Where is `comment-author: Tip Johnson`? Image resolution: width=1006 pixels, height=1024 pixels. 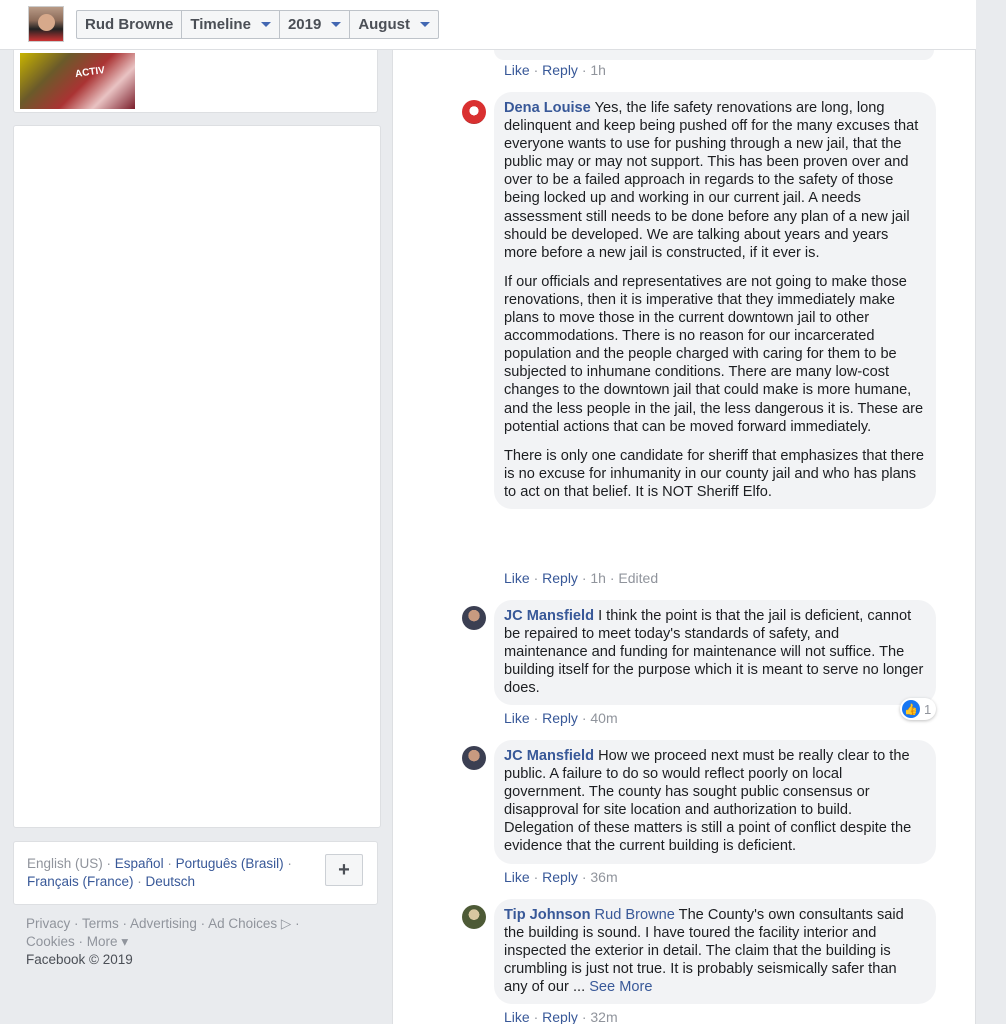 comment-author: Tip Johnson is located at coordinates (547, 915).